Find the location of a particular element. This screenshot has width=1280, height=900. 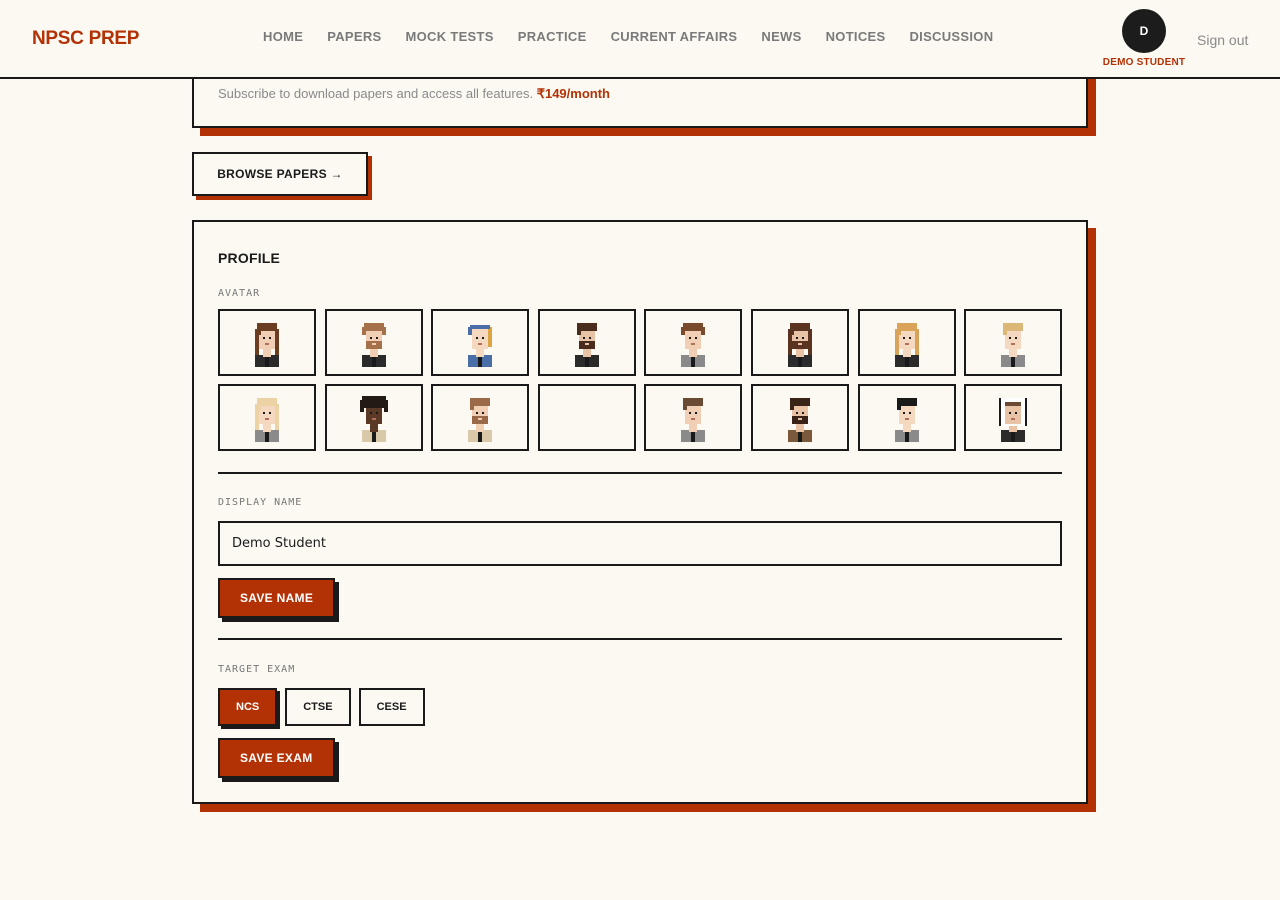

avatar-bearded-man-icon is located at coordinates (373, 344).